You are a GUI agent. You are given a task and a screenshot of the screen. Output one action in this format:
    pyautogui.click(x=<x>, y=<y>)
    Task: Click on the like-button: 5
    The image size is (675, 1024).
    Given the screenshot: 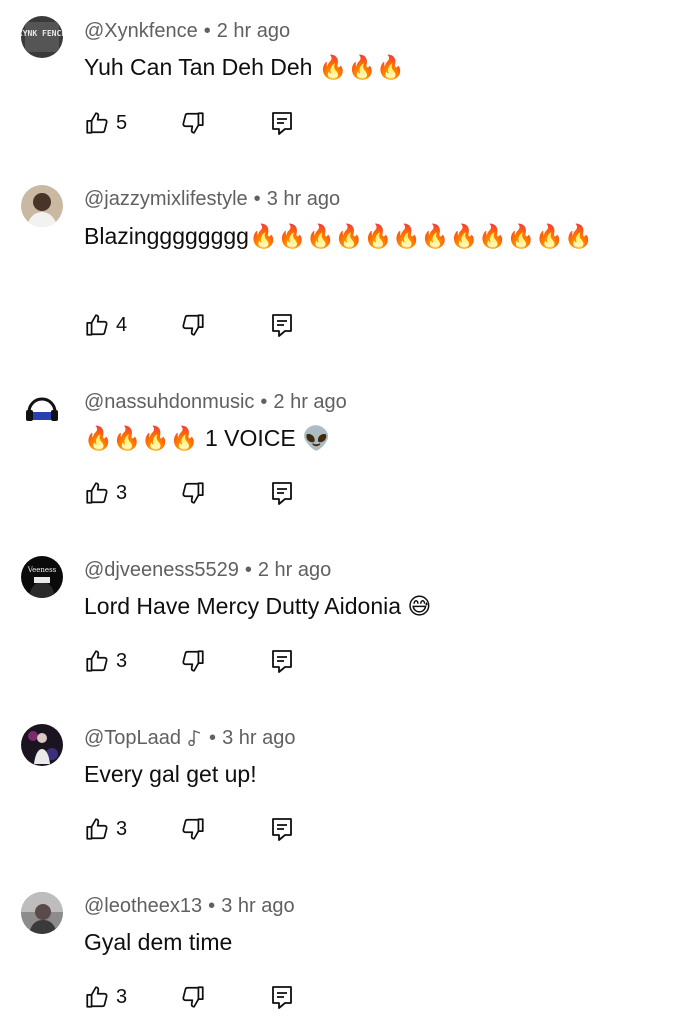 What is the action you would take?
    pyautogui.click(x=105, y=123)
    